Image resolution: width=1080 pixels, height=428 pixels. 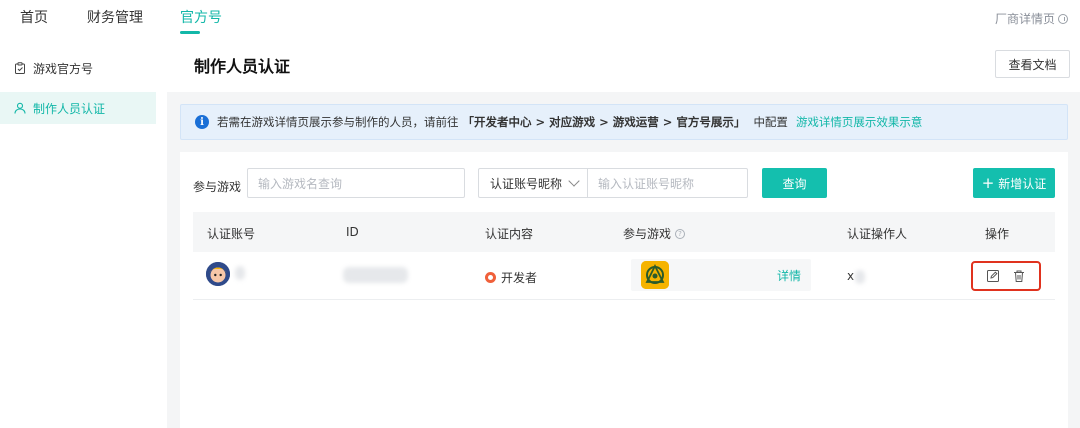 What do you see at coordinates (851, 276) in the screenshot?
I see `operator-name: x` at bounding box center [851, 276].